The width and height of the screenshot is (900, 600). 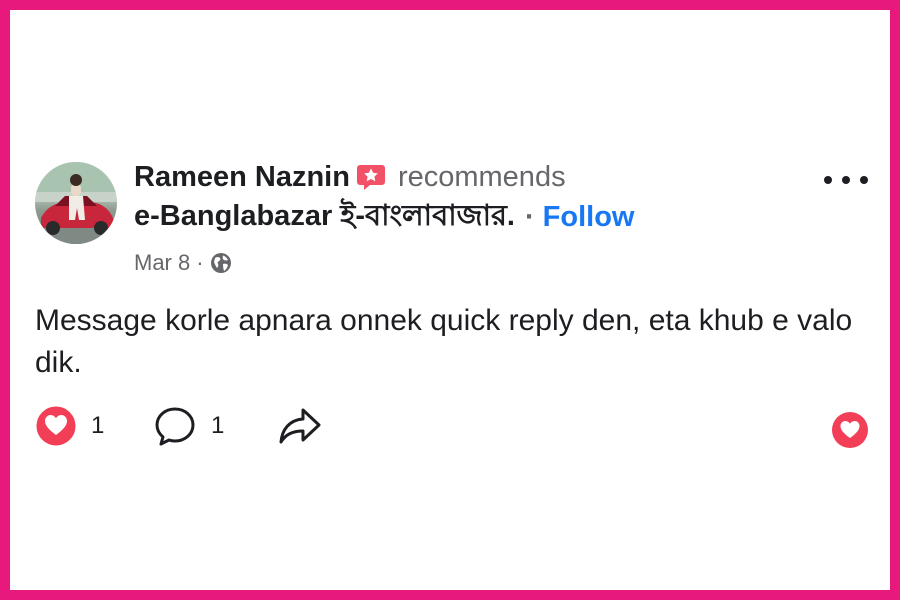 What do you see at coordinates (218, 425) in the screenshot?
I see `comment-count: 1` at bounding box center [218, 425].